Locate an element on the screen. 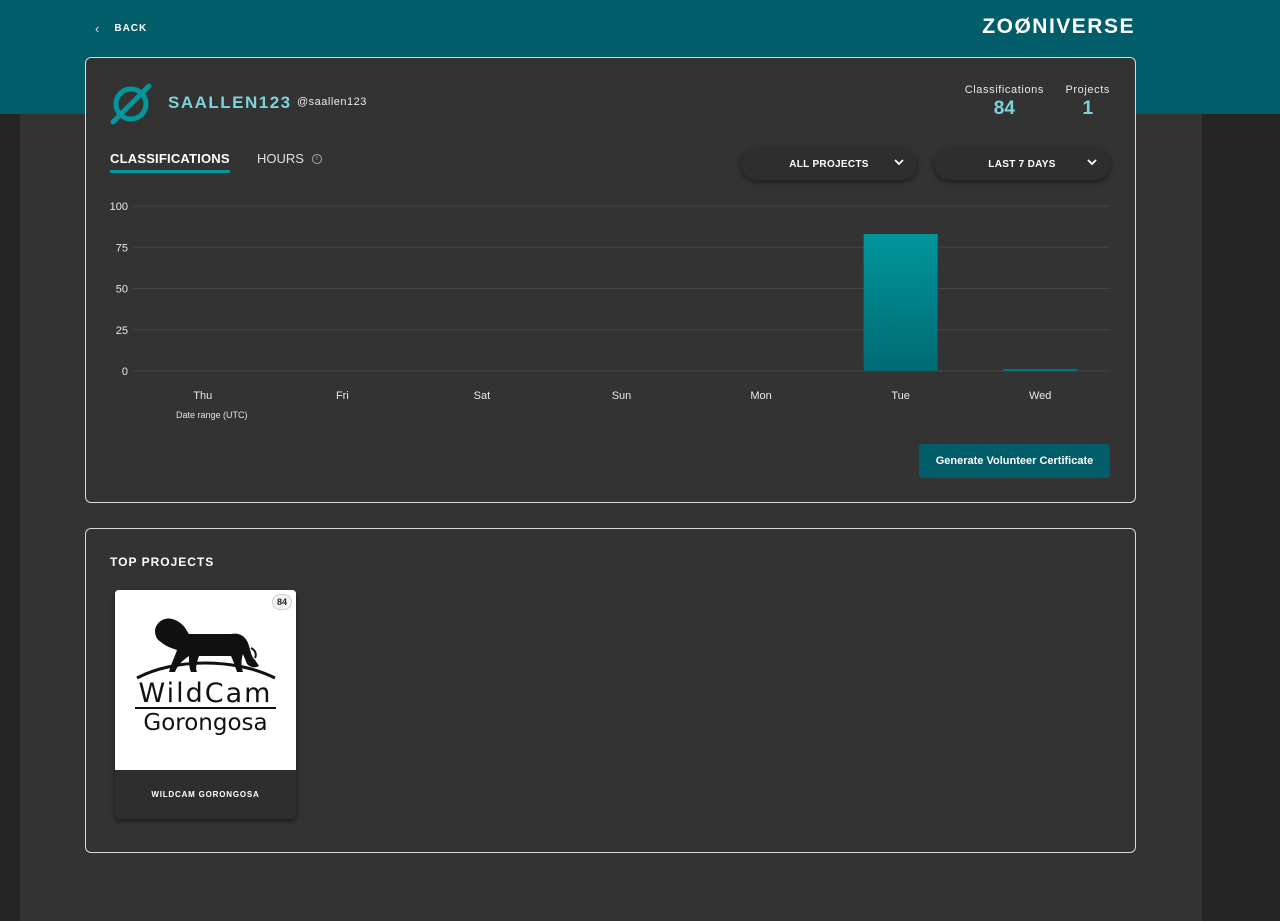 This screenshot has height=921, width=1280. right-gutter is located at coordinates (1241, 517).